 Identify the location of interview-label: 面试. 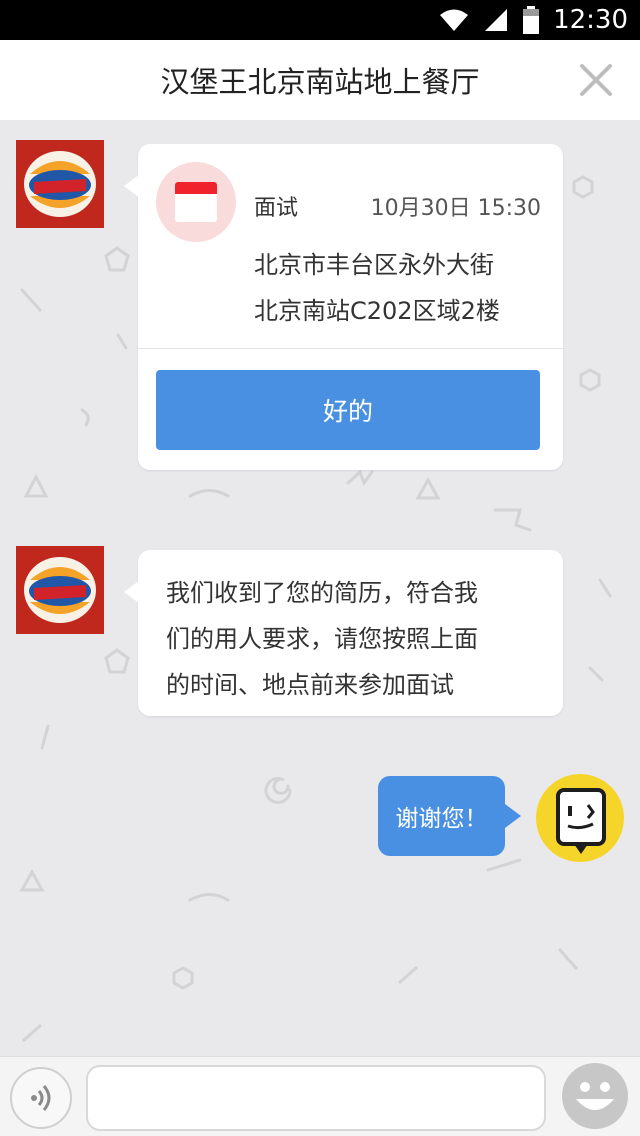
(276, 208).